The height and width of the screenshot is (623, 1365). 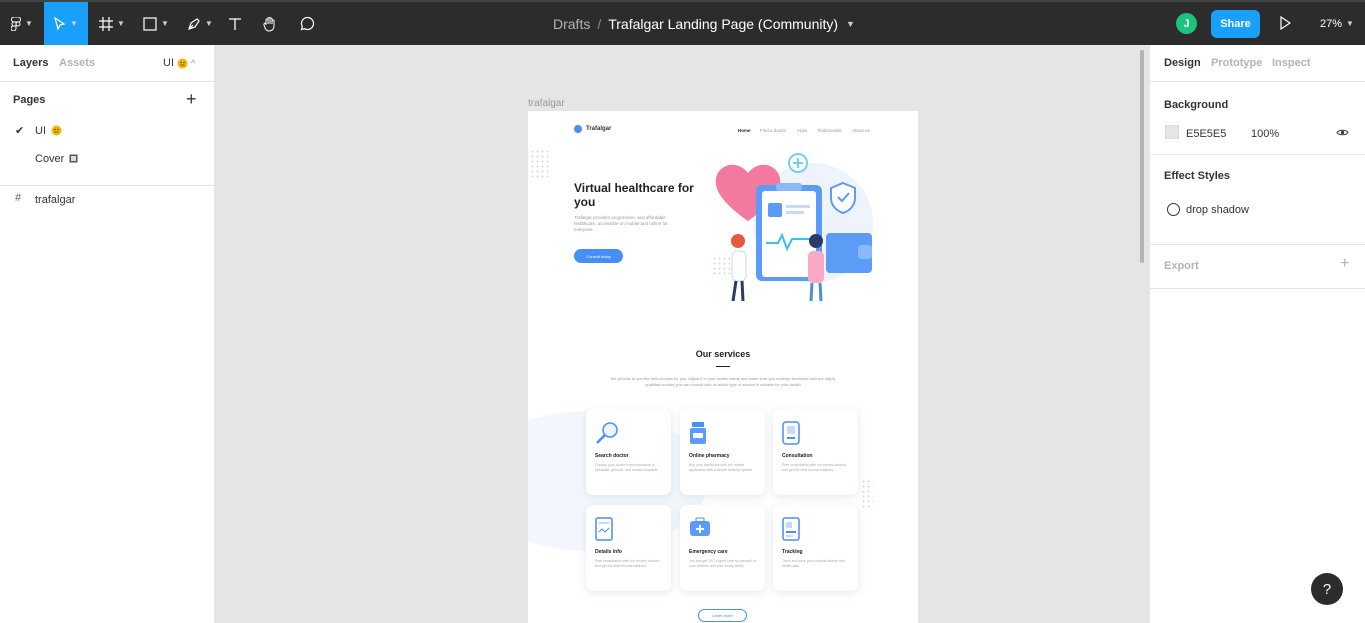 I want to click on canvas-scrollbar, so click(x=1142, y=156).